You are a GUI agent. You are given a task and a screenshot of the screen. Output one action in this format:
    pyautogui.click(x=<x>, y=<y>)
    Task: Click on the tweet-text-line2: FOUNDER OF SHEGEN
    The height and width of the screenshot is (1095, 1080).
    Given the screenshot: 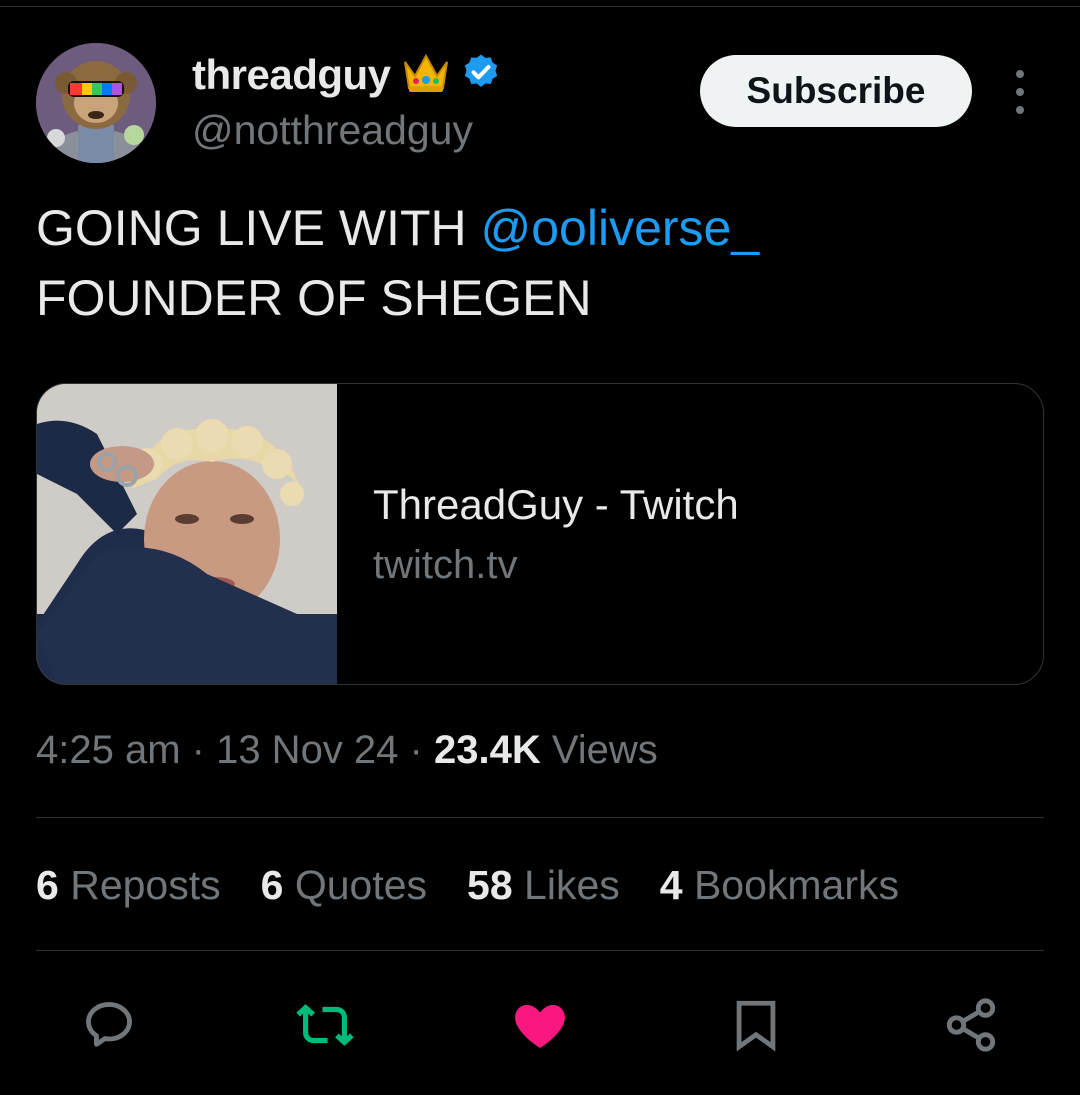 What is the action you would take?
    pyautogui.click(x=314, y=298)
    